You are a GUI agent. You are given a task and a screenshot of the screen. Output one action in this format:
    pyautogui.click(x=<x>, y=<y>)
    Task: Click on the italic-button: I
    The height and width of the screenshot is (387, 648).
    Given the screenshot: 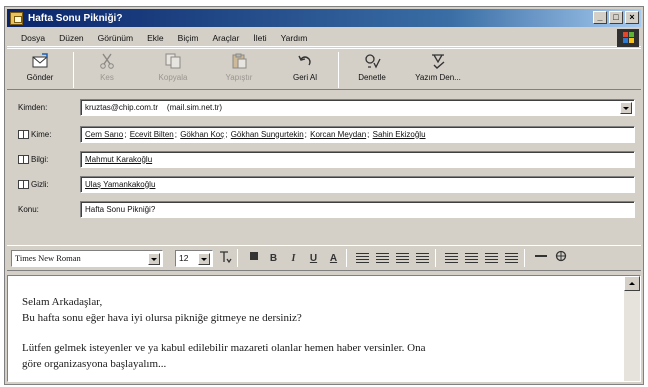 What is the action you would take?
    pyautogui.click(x=293, y=258)
    